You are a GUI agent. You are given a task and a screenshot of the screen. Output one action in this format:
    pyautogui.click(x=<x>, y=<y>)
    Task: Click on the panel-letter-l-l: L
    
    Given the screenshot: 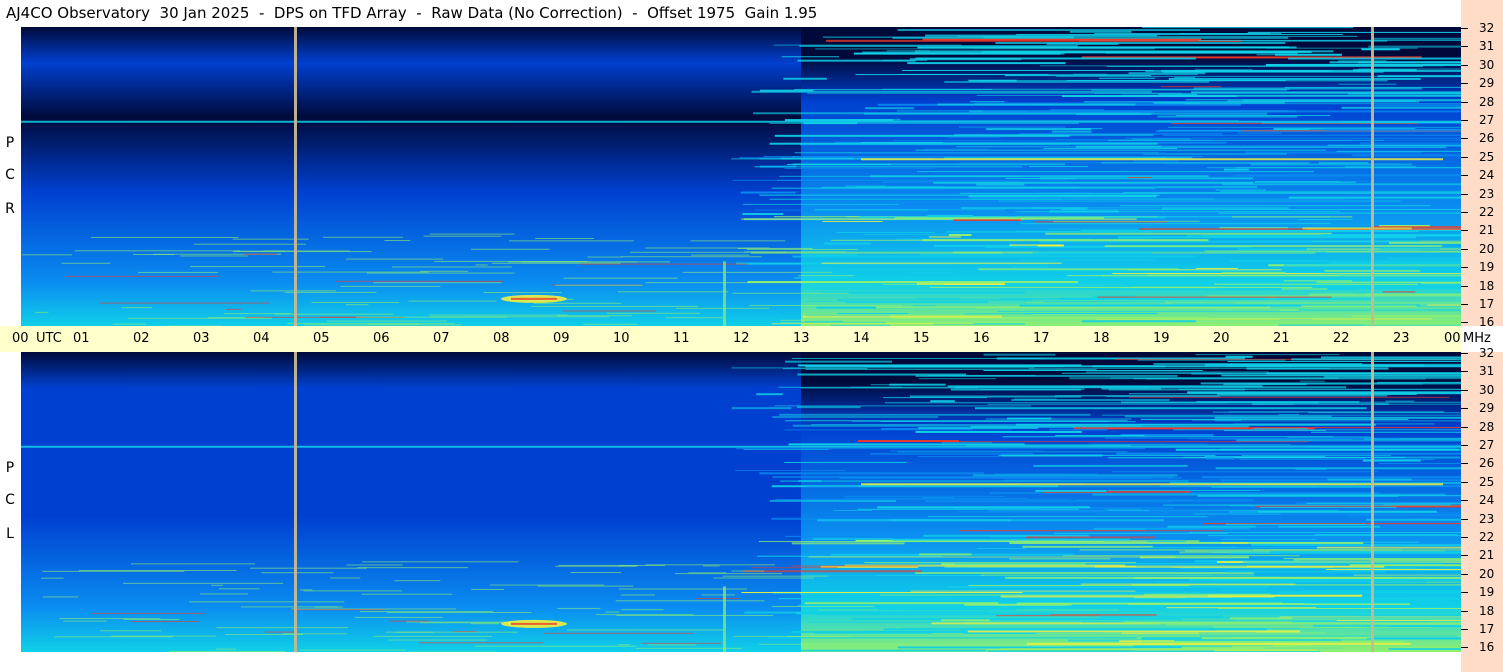 What is the action you would take?
    pyautogui.click(x=10, y=534)
    